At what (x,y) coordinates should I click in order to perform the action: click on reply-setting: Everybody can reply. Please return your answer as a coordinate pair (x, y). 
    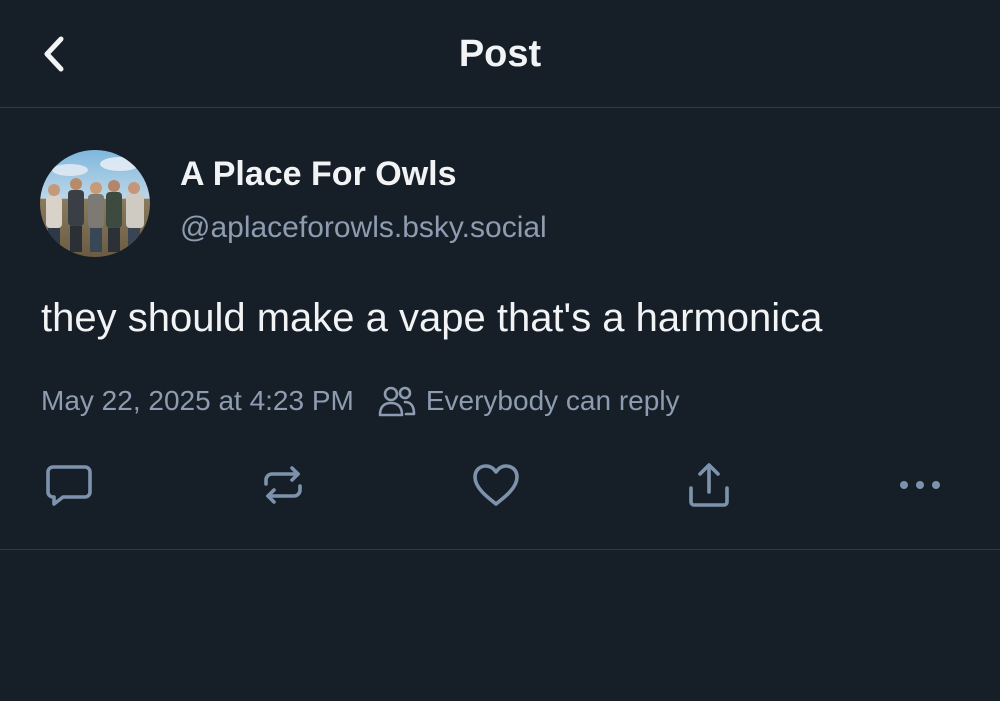
    Looking at the image, I should click on (529, 401).